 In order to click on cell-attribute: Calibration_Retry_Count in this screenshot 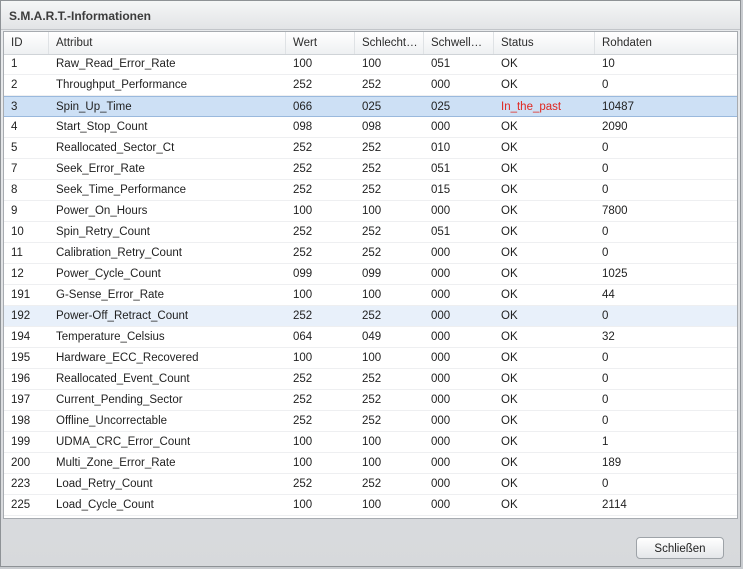, I will do `click(119, 253)`.